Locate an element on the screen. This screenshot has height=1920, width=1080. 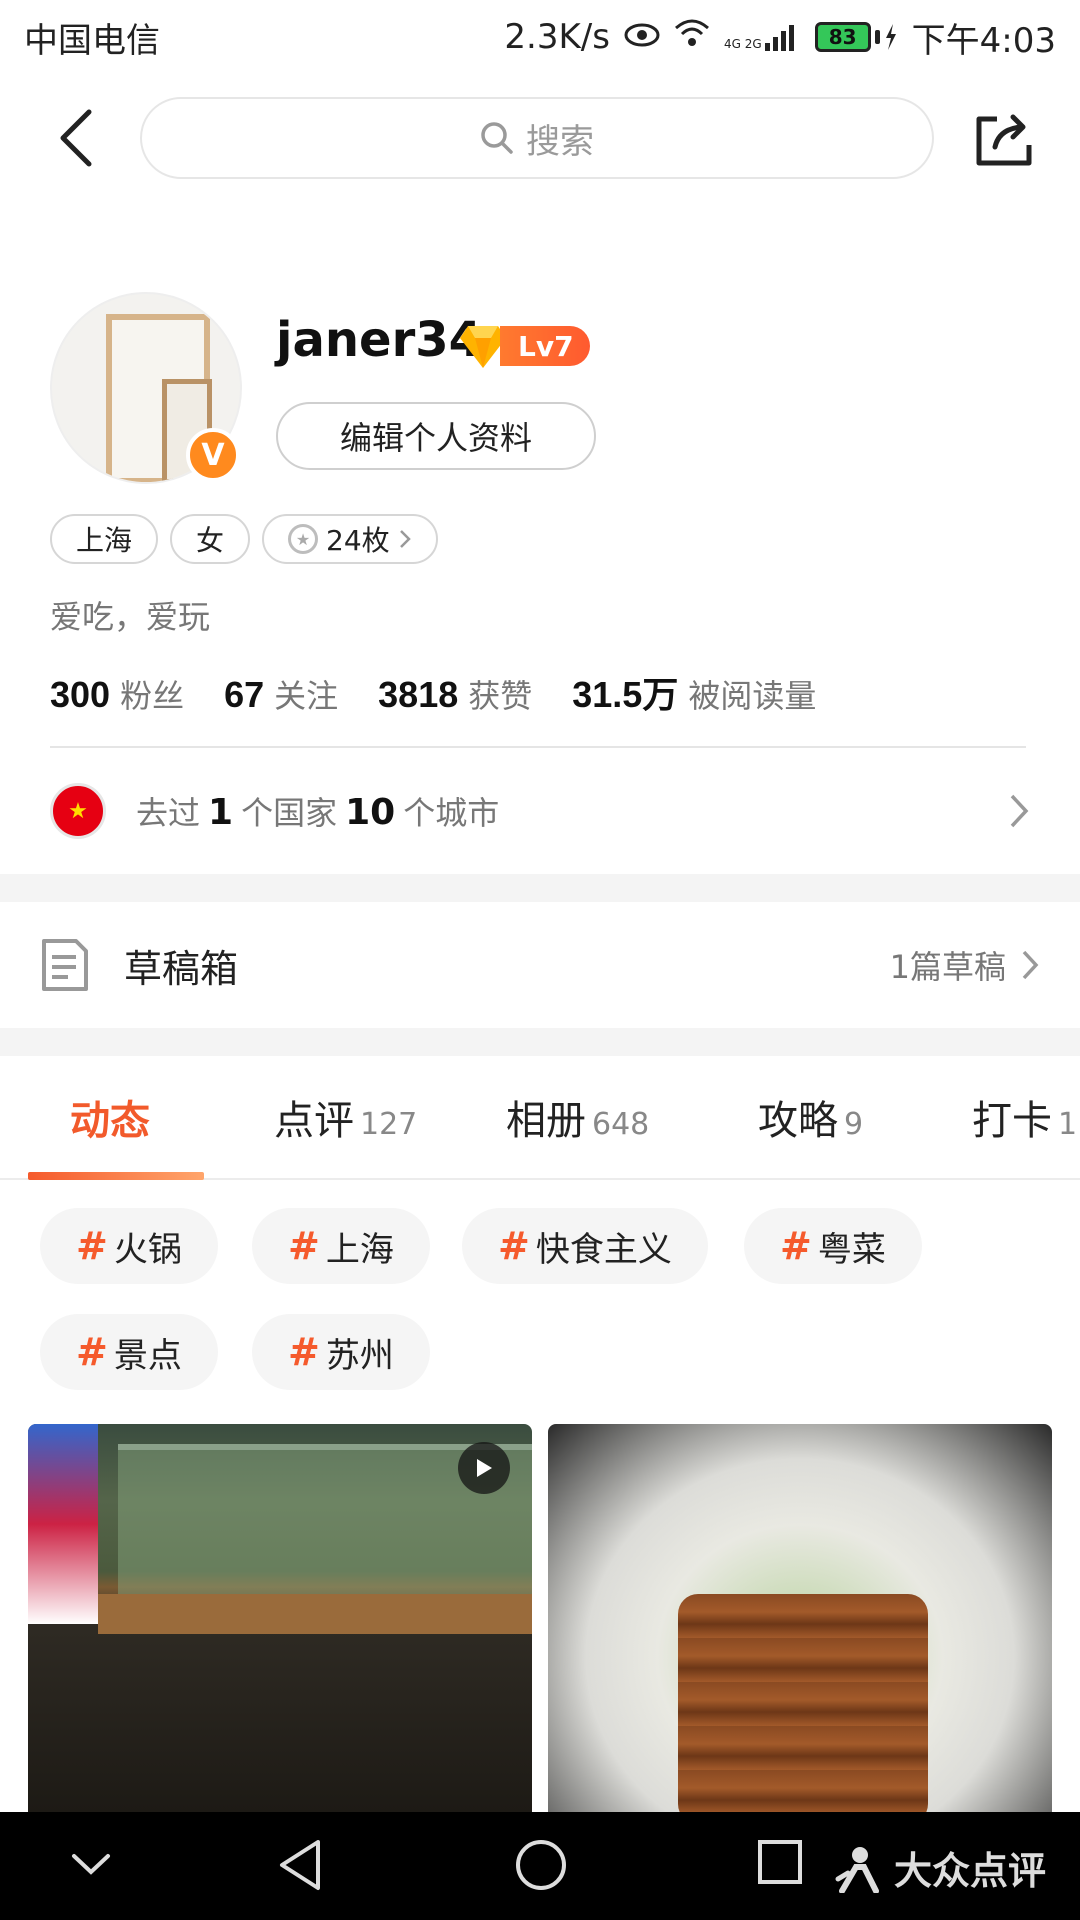
status-bar: 中国电信 2.3K/s 4G 2G 83 下午4:03 is located at coordinates (540, 37).